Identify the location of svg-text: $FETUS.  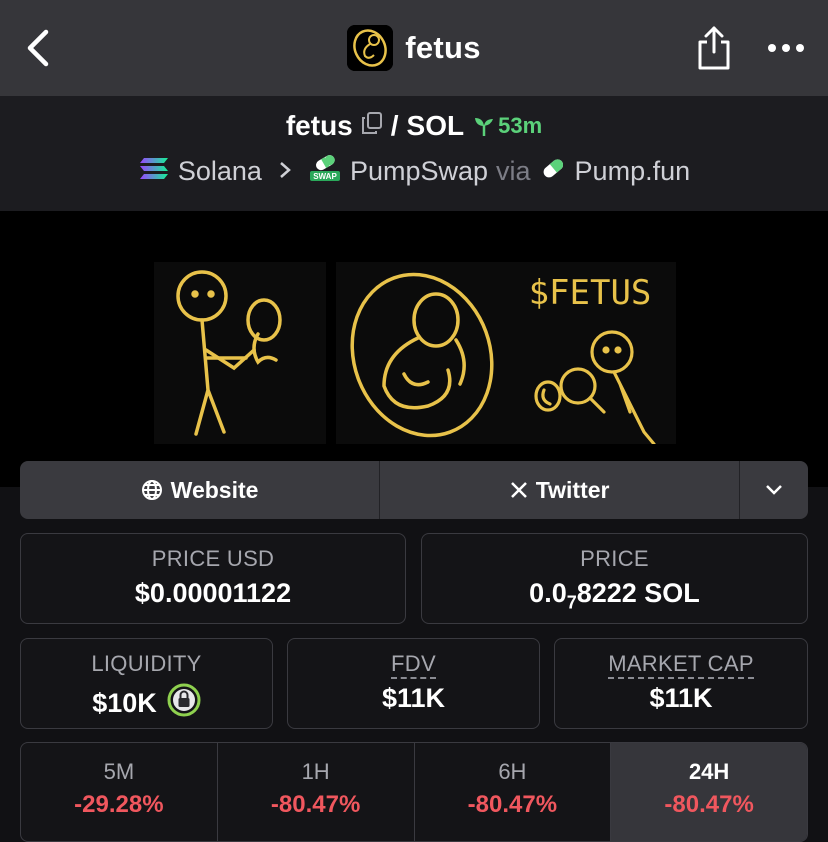
(590, 293).